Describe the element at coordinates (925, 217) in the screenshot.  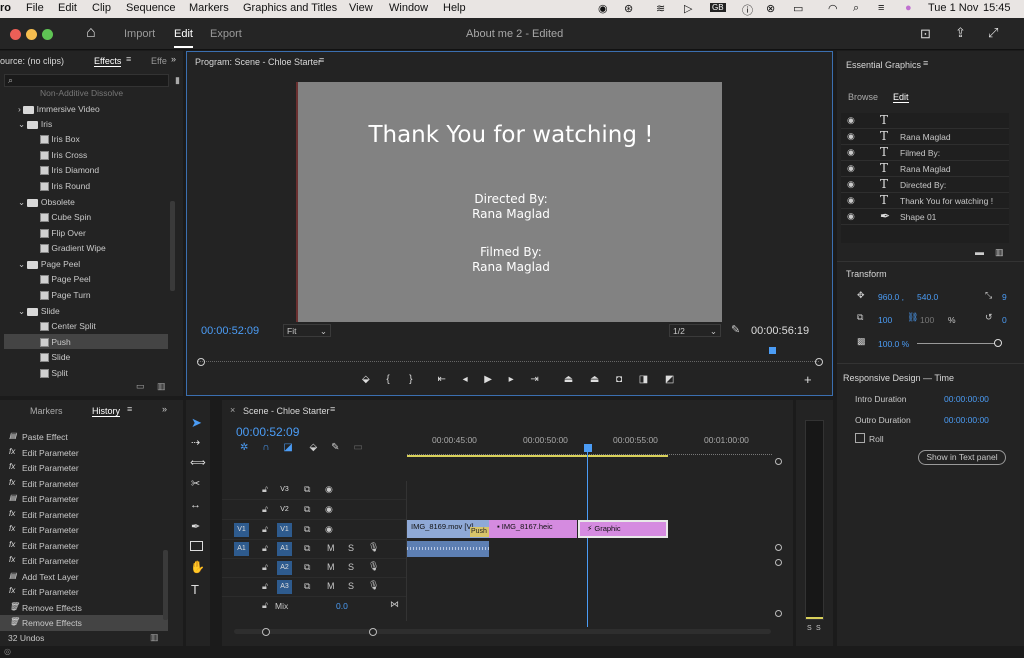
I see `graphic-layer: ◉ ✒ Shape 01` at that location.